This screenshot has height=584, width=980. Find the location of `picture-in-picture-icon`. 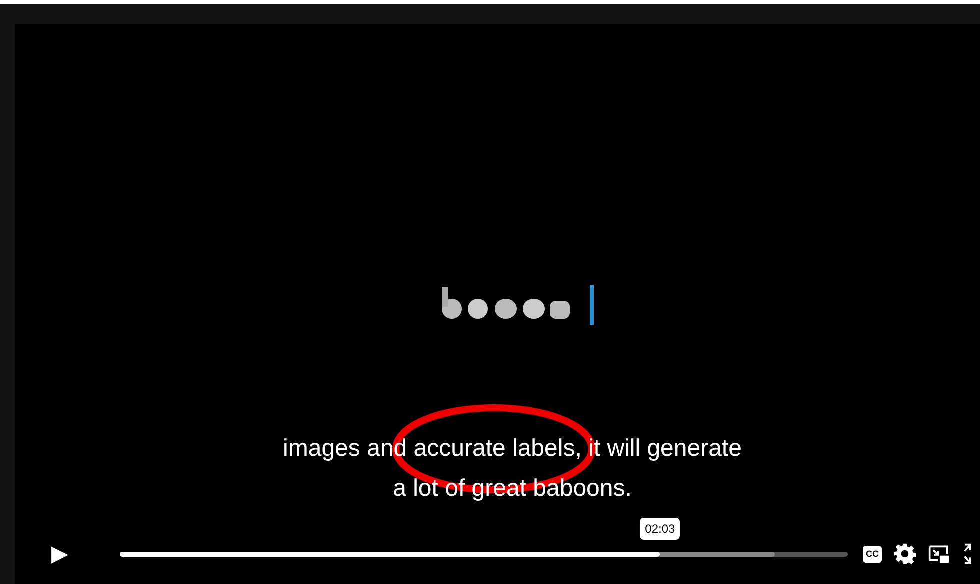

picture-in-picture-icon is located at coordinates (939, 554).